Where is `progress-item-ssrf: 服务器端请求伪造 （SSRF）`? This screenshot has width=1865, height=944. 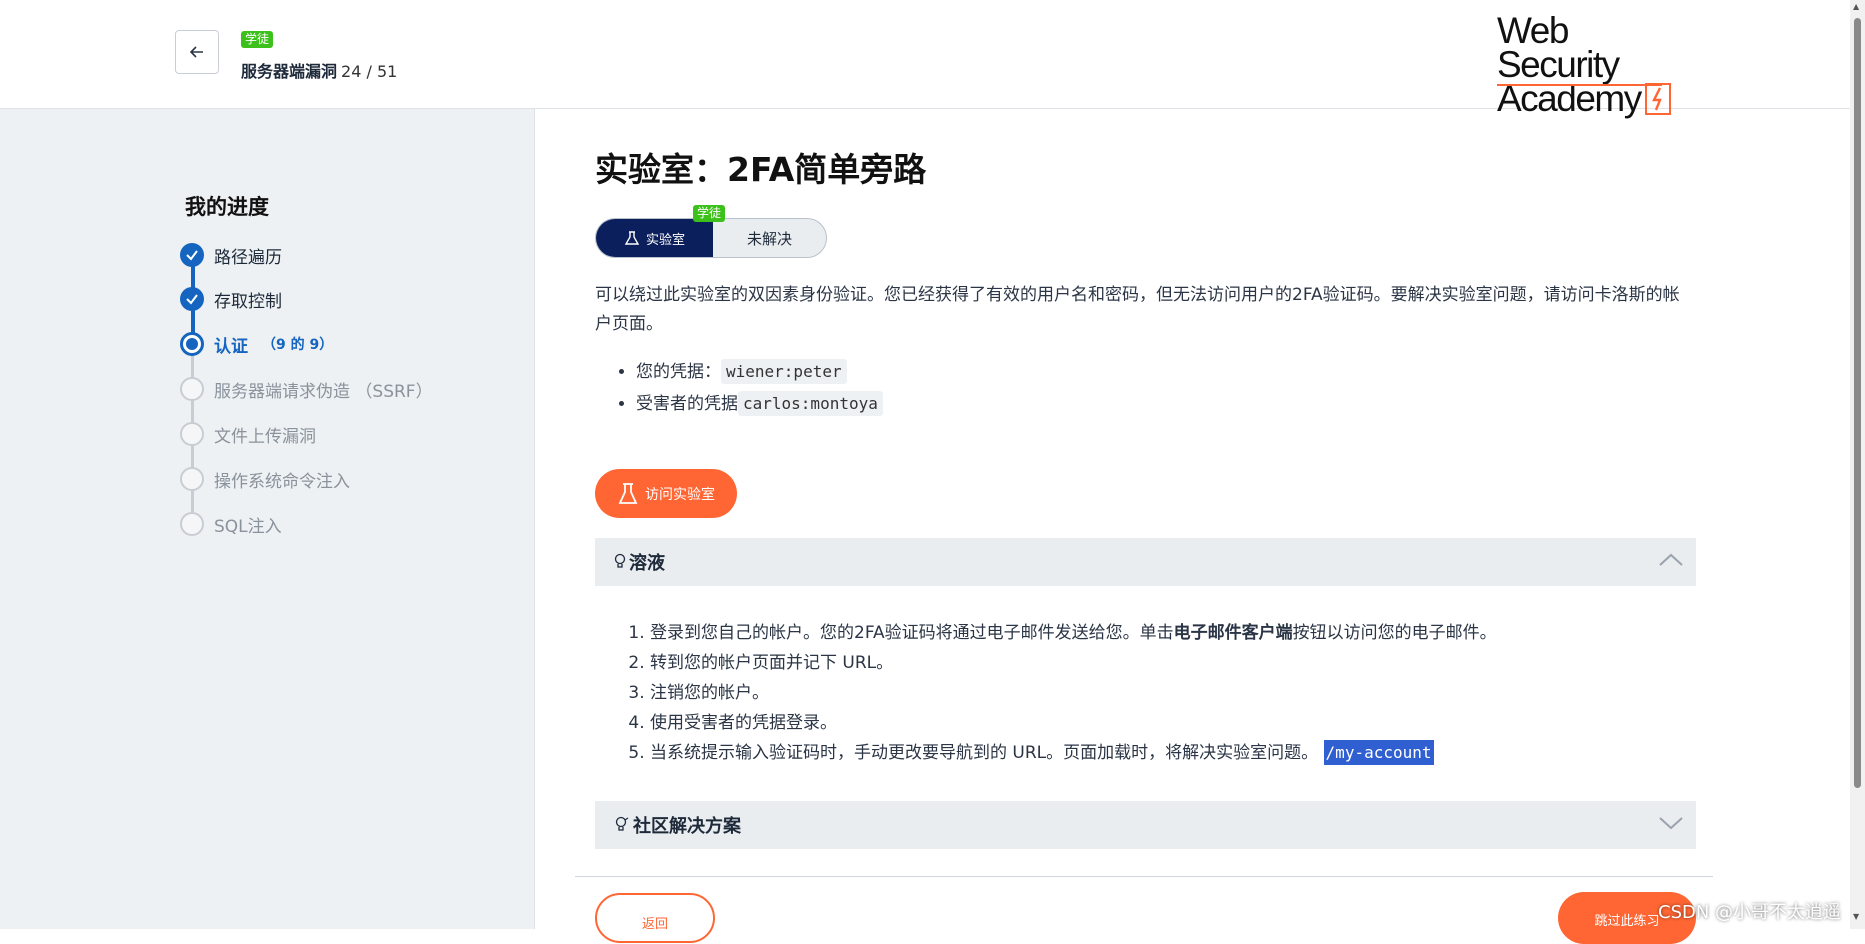
progress-item-ssrf: 服务器端请求伪造 （SSRF） is located at coordinates (306, 389).